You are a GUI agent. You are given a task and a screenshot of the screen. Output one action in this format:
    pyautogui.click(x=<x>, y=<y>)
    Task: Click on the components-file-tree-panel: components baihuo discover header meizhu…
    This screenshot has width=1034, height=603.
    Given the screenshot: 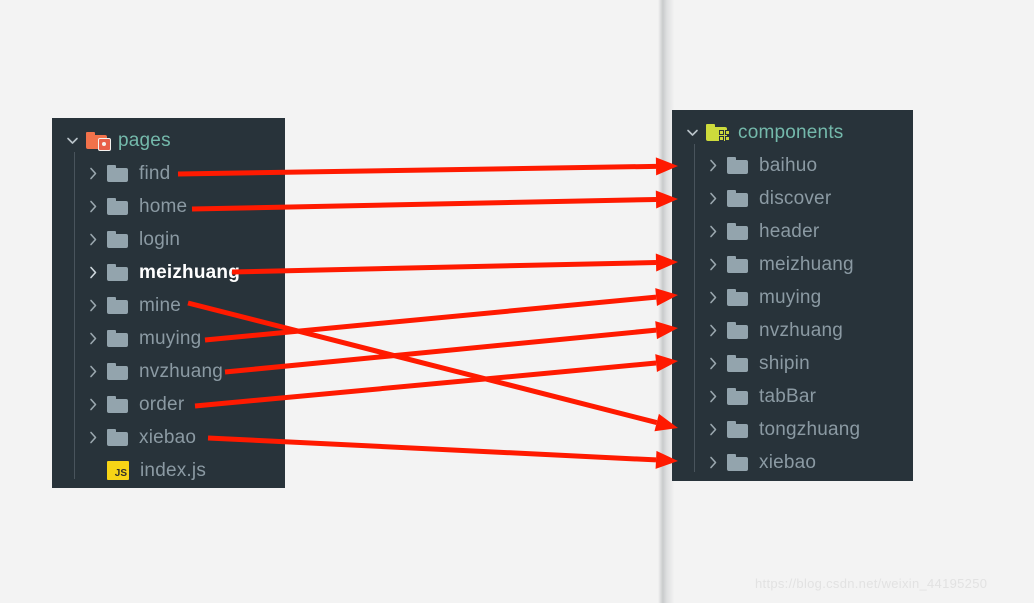 What is the action you would take?
    pyautogui.click(x=792, y=295)
    